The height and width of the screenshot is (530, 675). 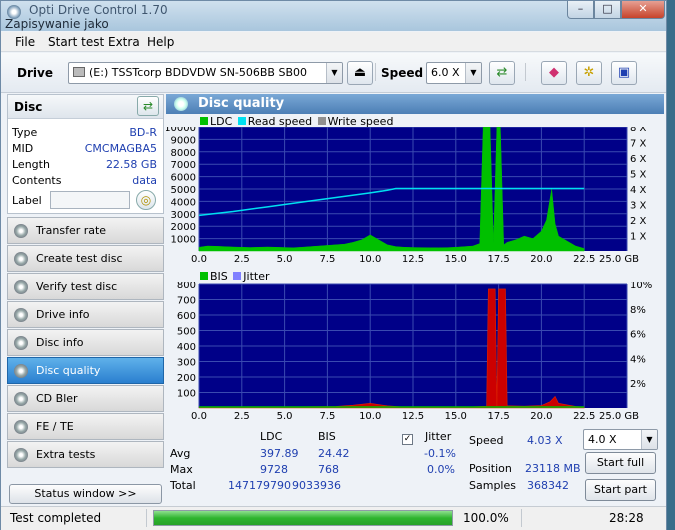 What do you see at coordinates (204, 121) in the screenshot?
I see `legend-swatch-ldc` at bounding box center [204, 121].